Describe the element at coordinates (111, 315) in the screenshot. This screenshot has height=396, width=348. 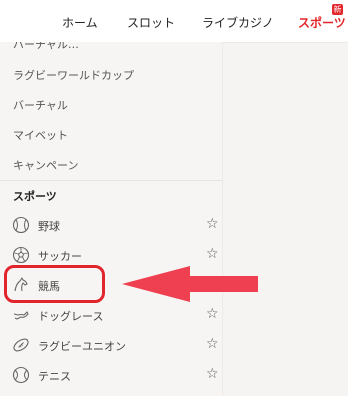
I see `sport-item-greyhound: ドッグレース ☆` at that location.